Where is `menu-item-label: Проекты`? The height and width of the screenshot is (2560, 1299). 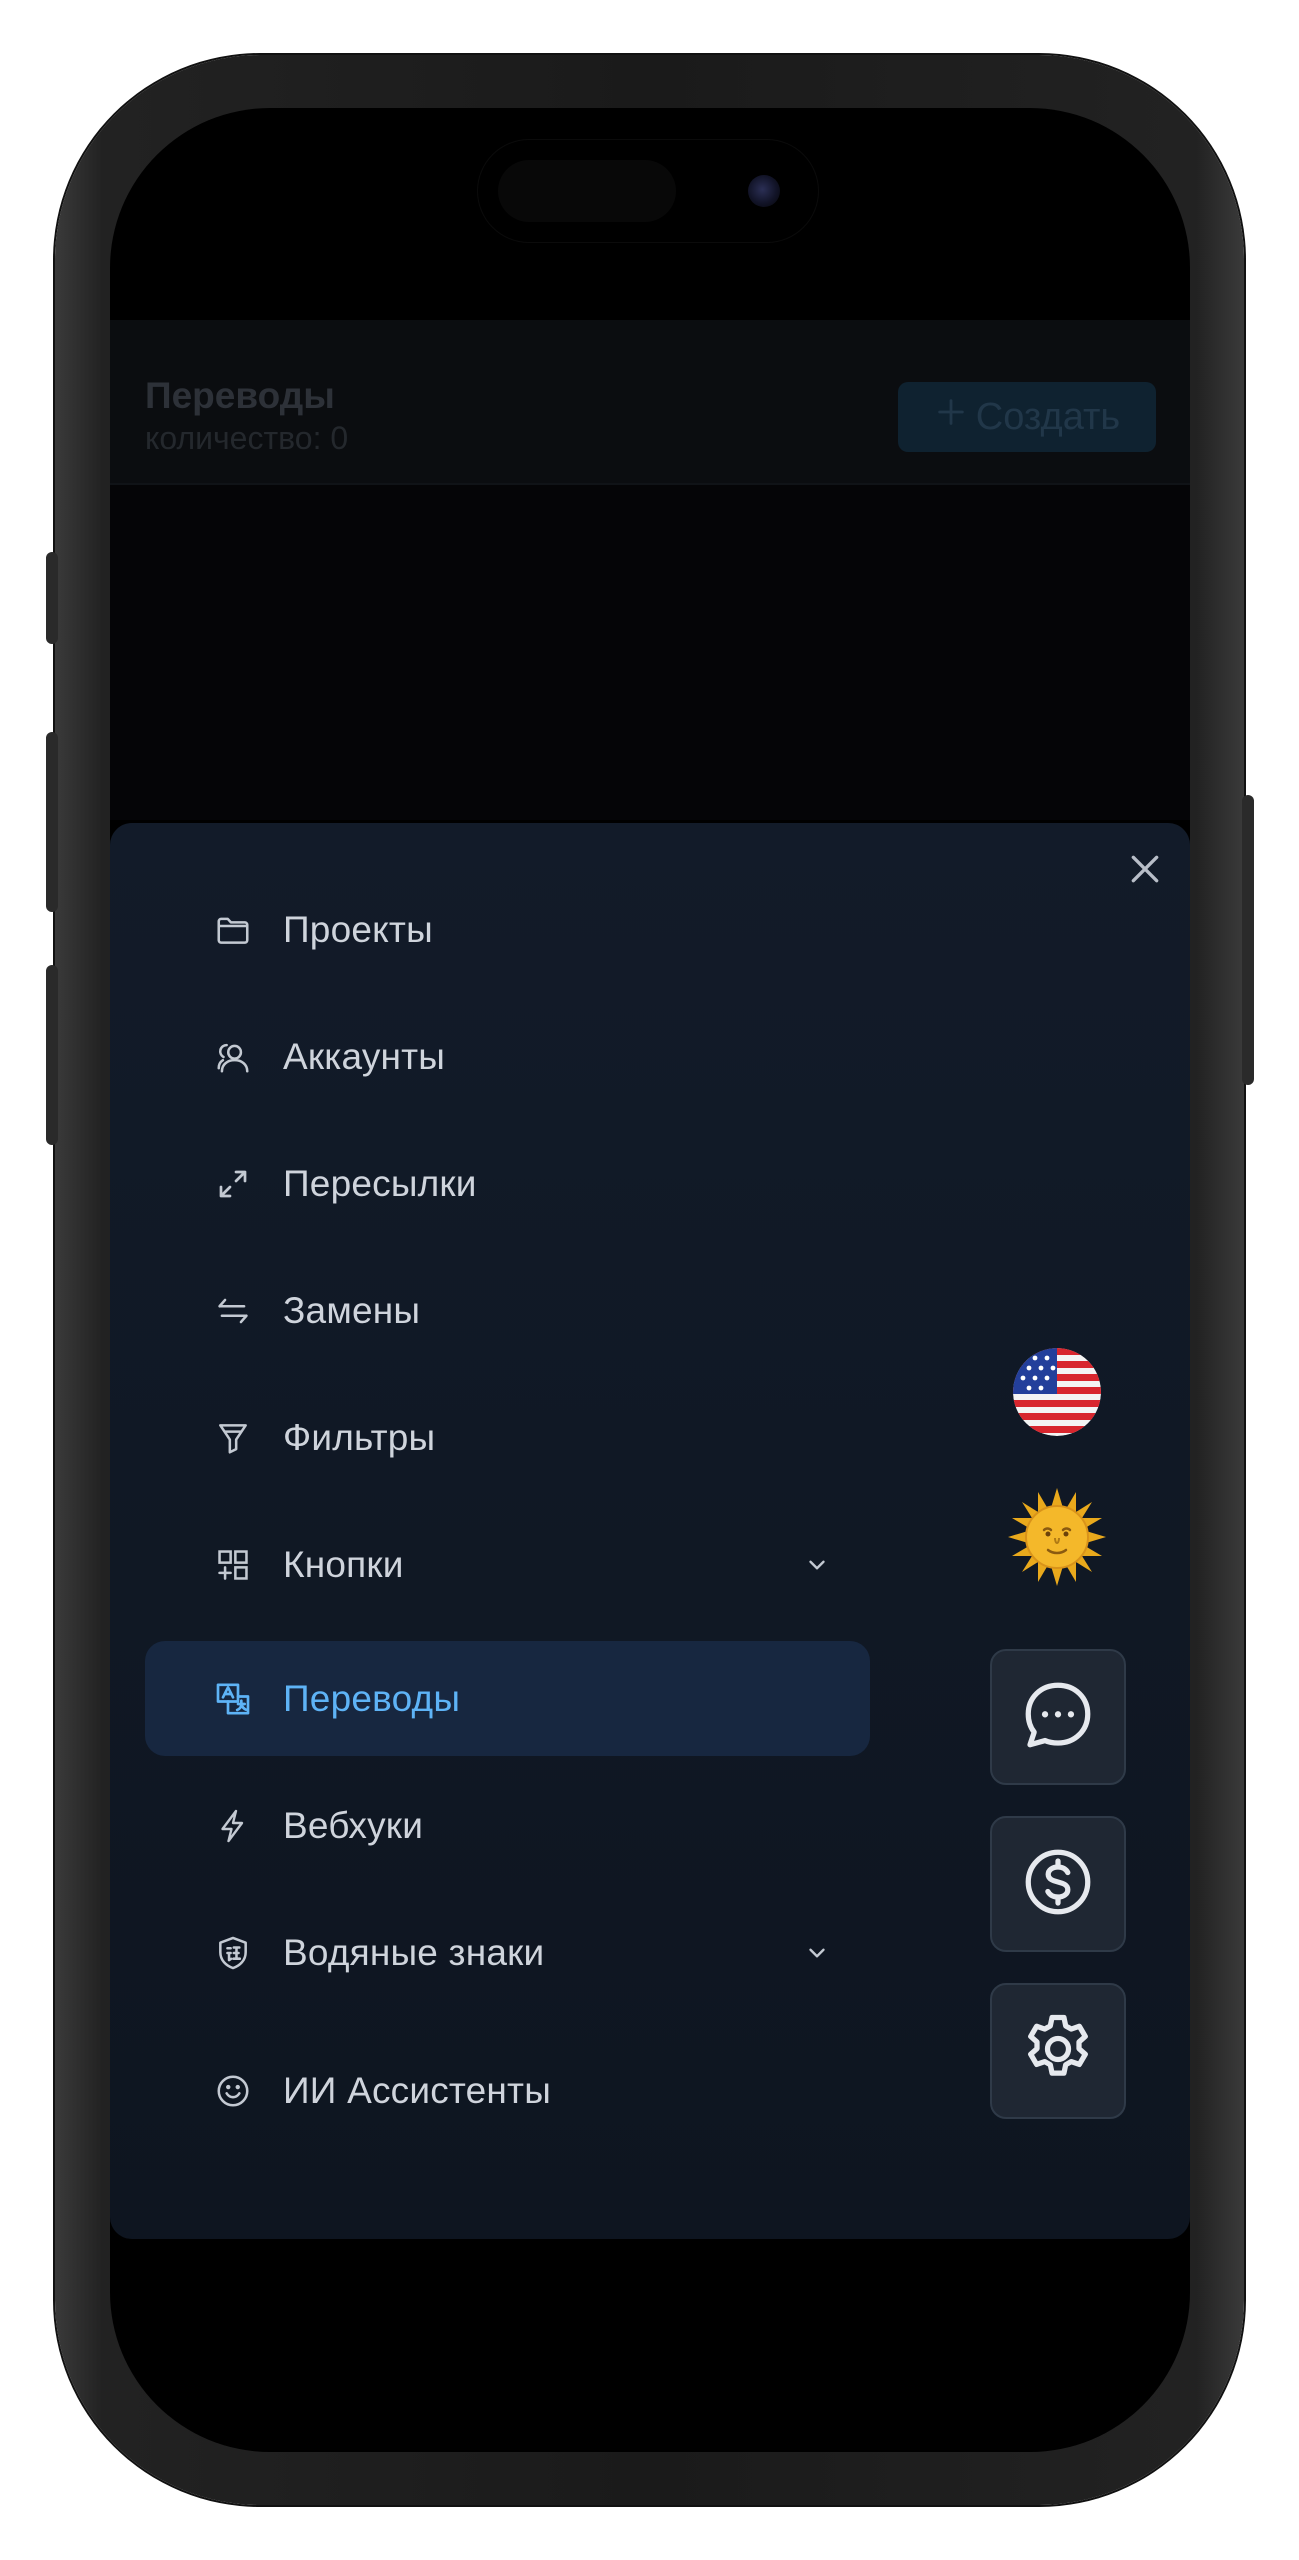
menu-item-label: Проекты is located at coordinates (358, 929).